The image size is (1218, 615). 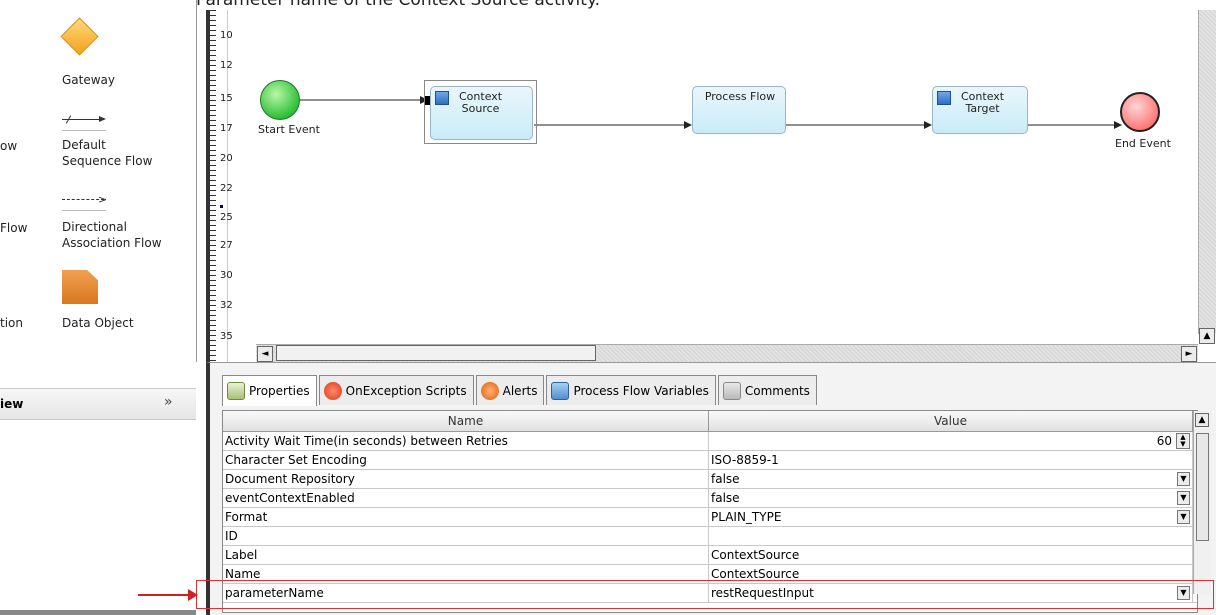 I want to click on scroll-left-arrow-icon: ◄, so click(x=265, y=354).